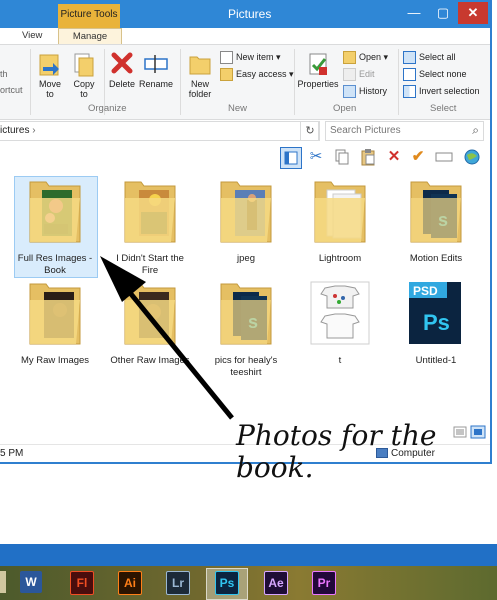 The height and width of the screenshot is (600, 497). I want to click on annotation-line-1: Photos for the, so click(336, 435).